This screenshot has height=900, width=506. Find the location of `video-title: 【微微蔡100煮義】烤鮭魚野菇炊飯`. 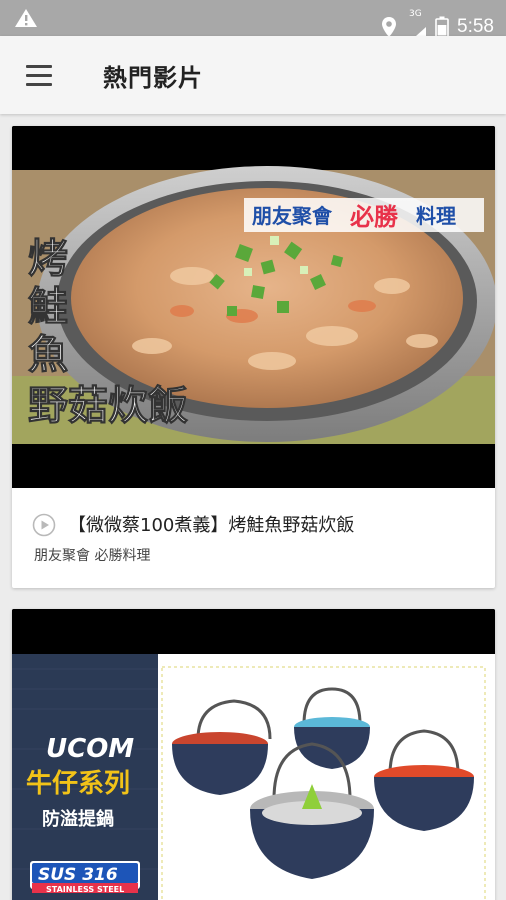

video-title: 【微微蔡100煮義】烤鮭魚野菇炊飯 is located at coordinates (211, 524).